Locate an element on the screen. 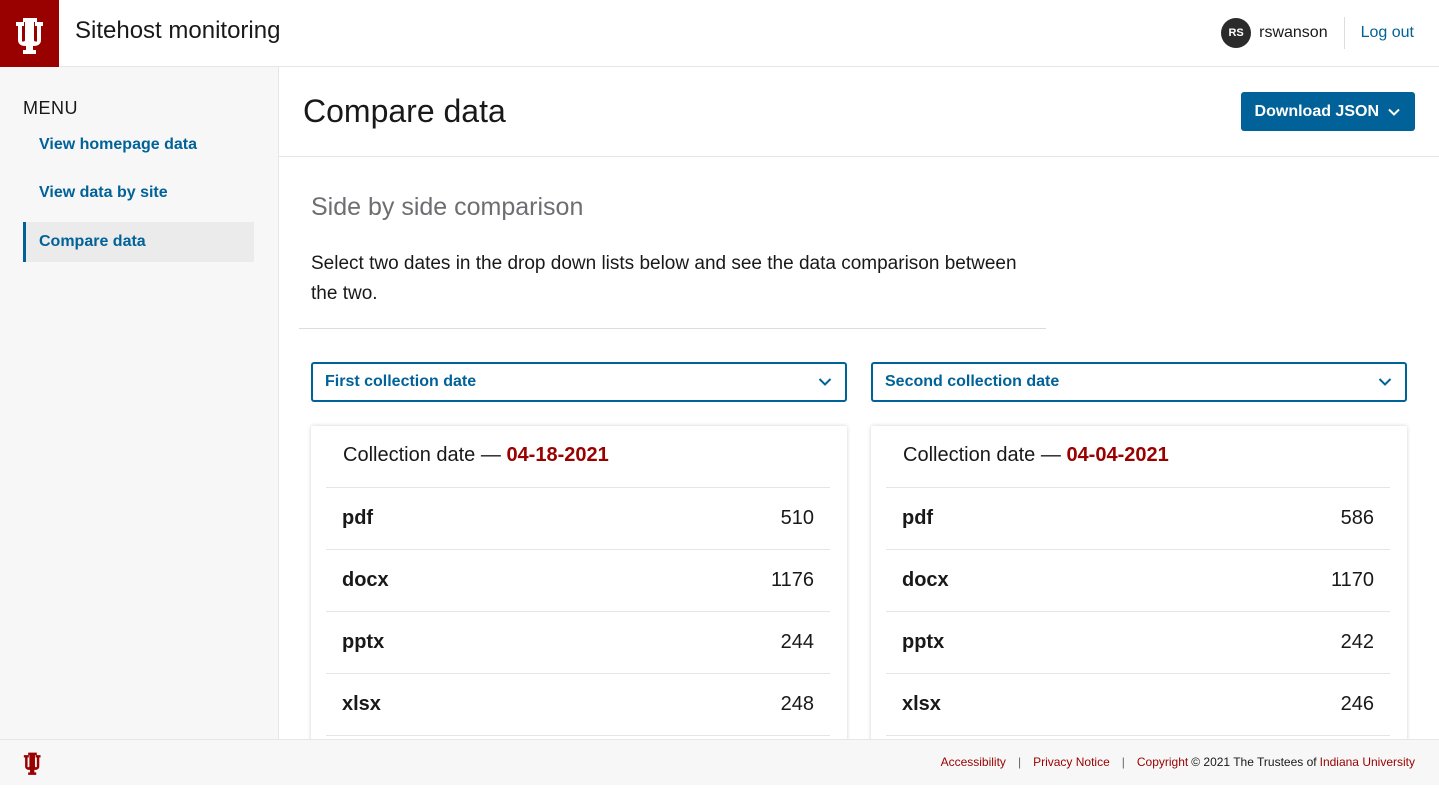  table-row: docx 1176 is located at coordinates (578, 580).